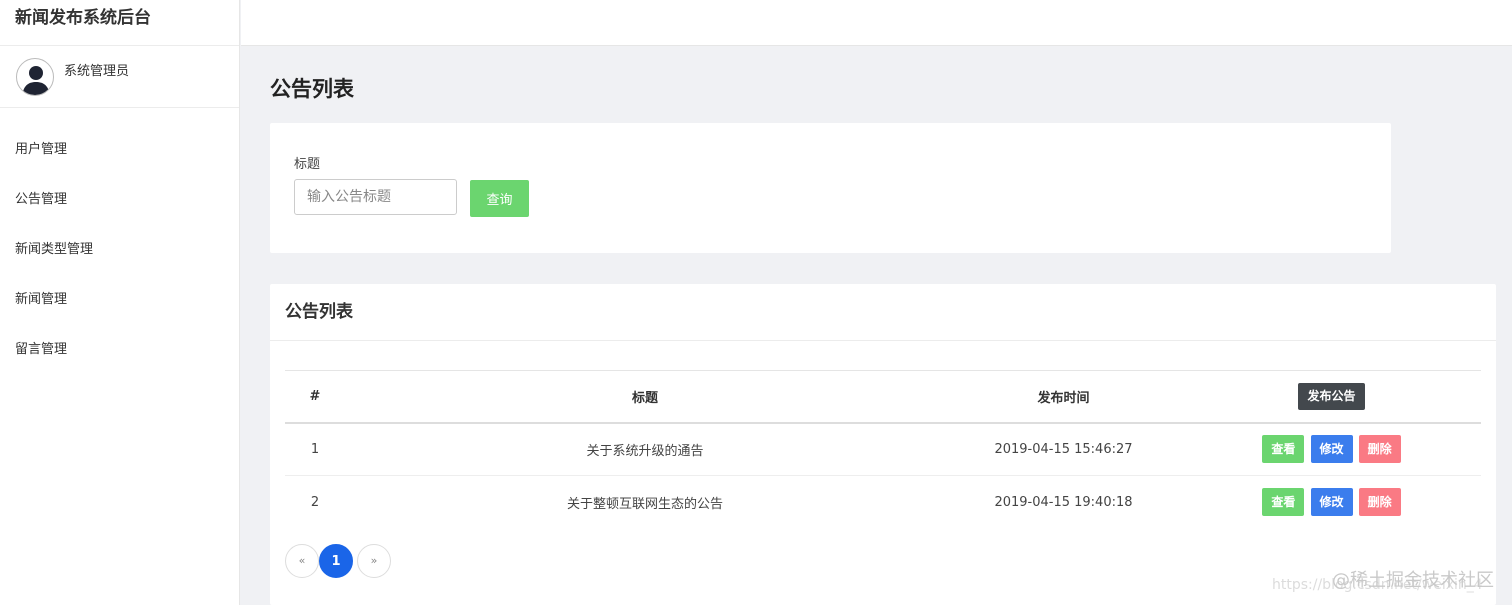 Image resolution: width=1512 pixels, height=605 pixels. I want to click on column-header-num: #, so click(315, 396).